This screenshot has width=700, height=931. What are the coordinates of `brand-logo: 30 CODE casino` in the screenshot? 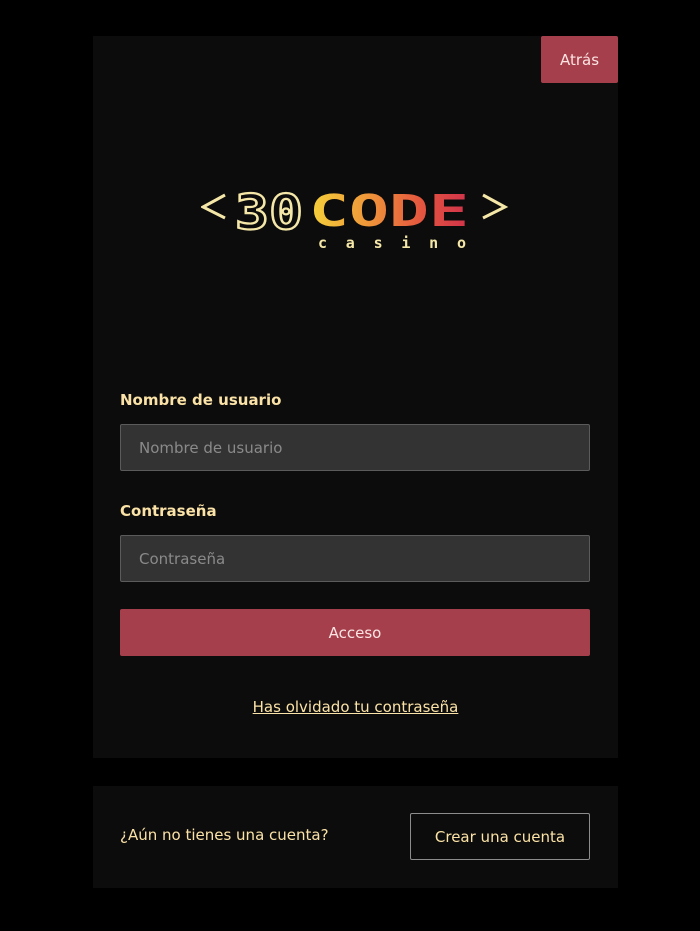 It's located at (355, 218).